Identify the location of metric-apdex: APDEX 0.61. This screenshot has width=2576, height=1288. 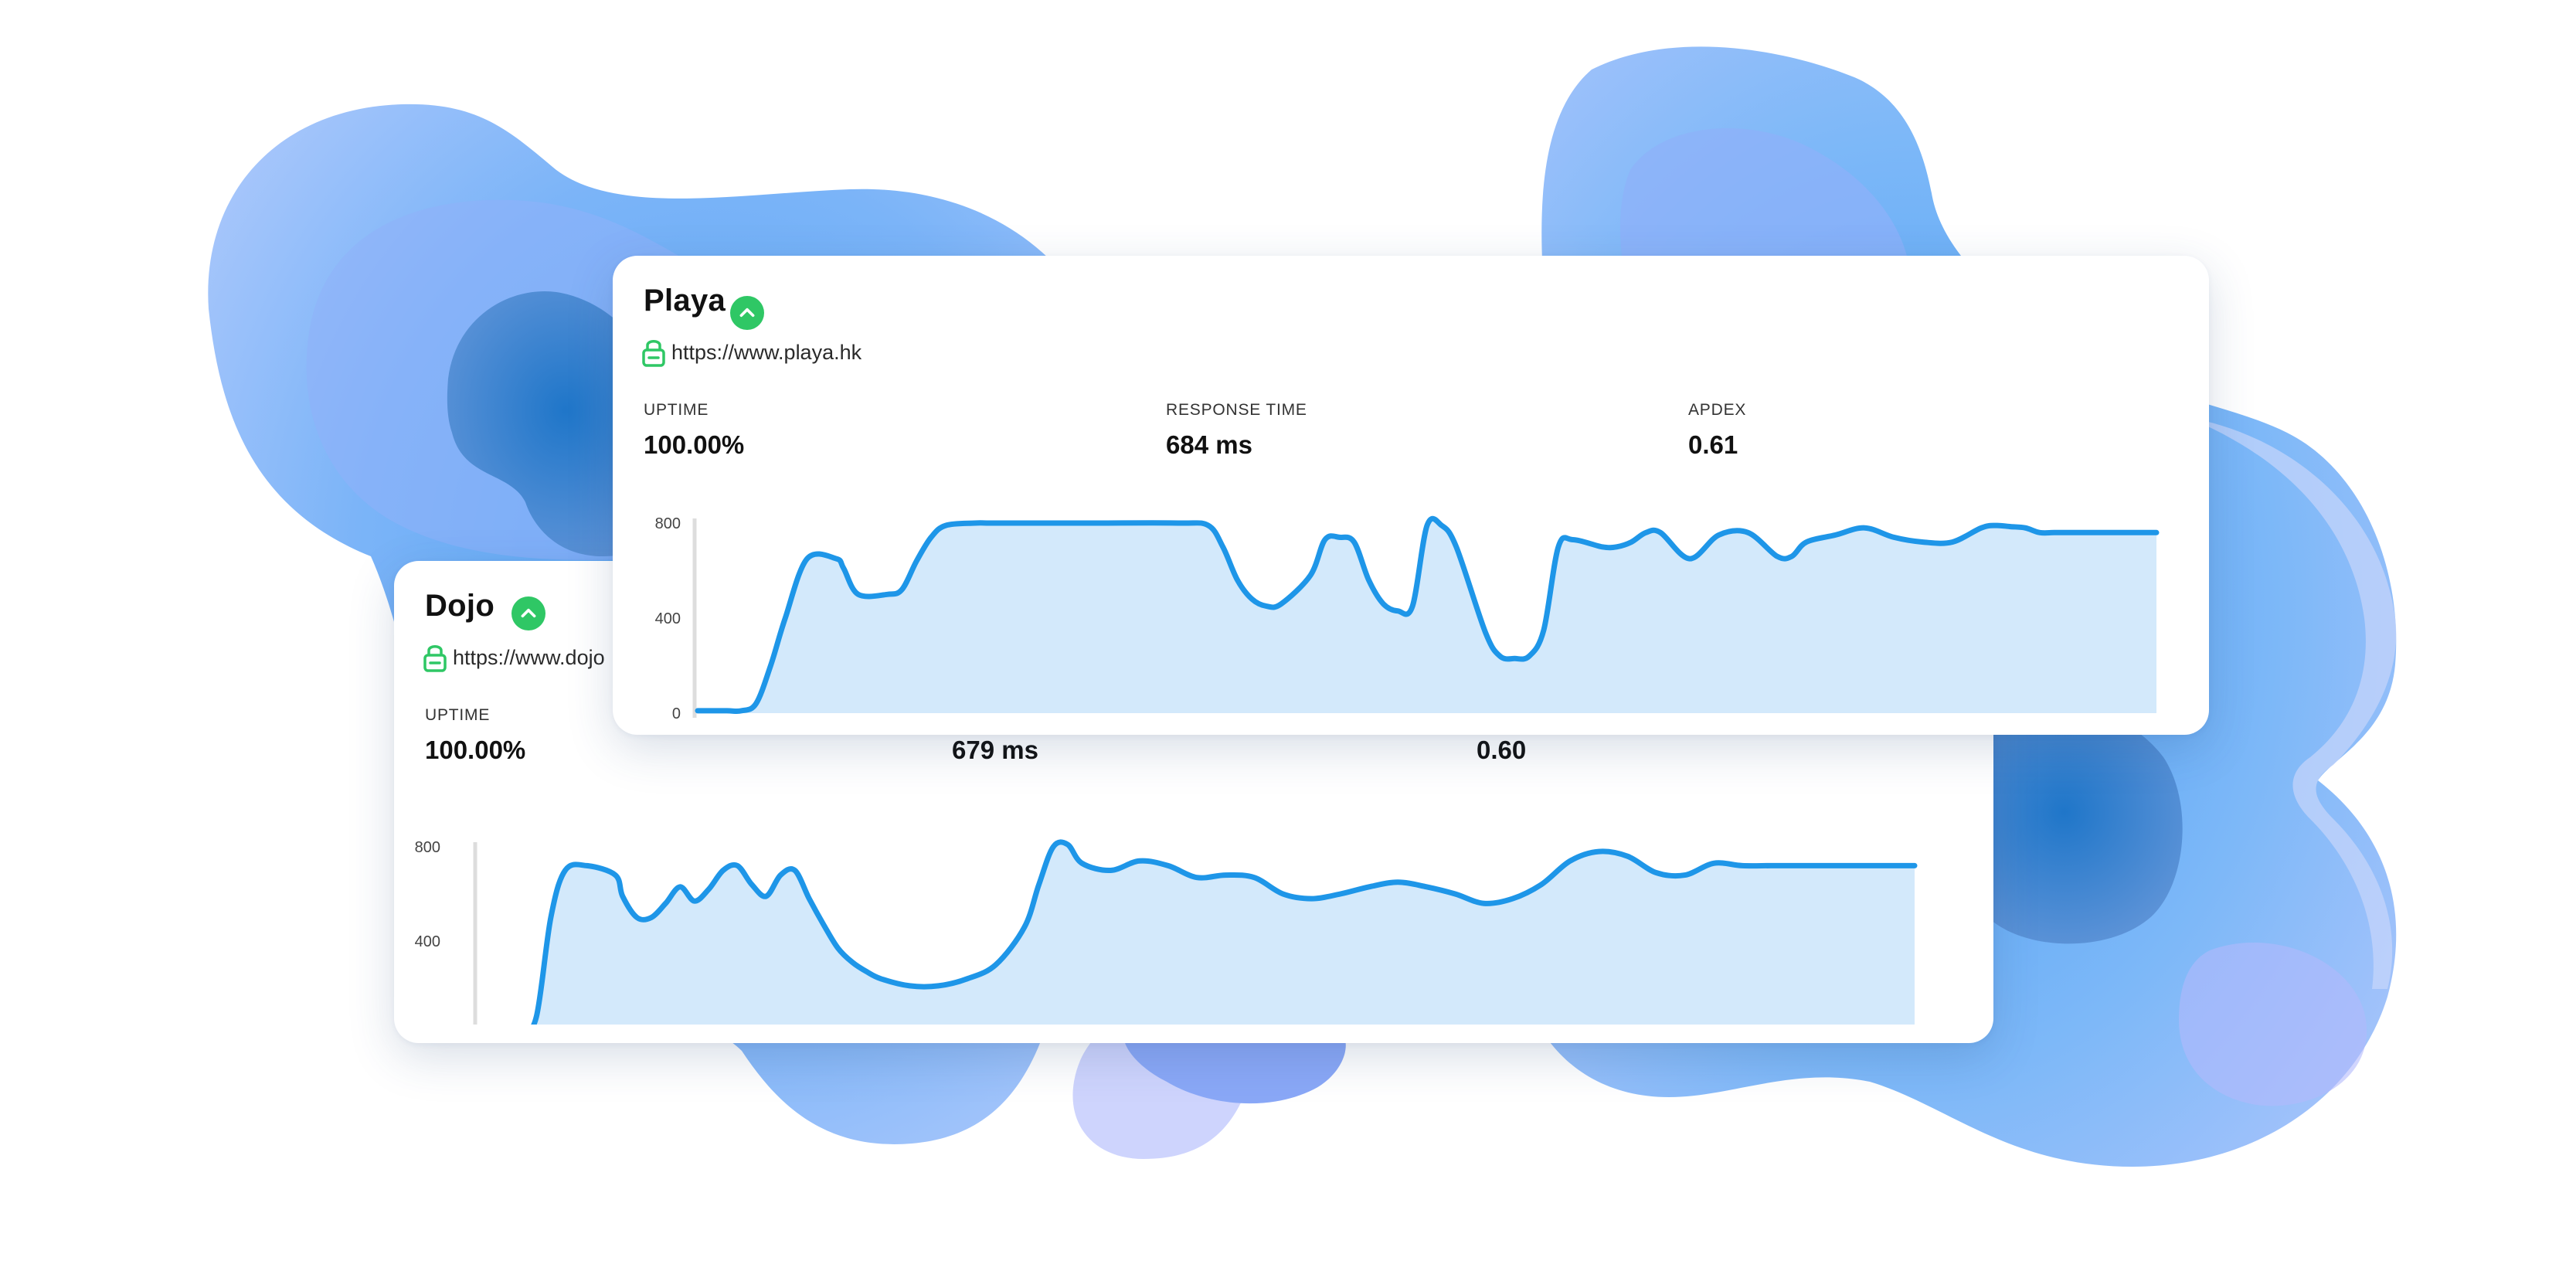
(1717, 430).